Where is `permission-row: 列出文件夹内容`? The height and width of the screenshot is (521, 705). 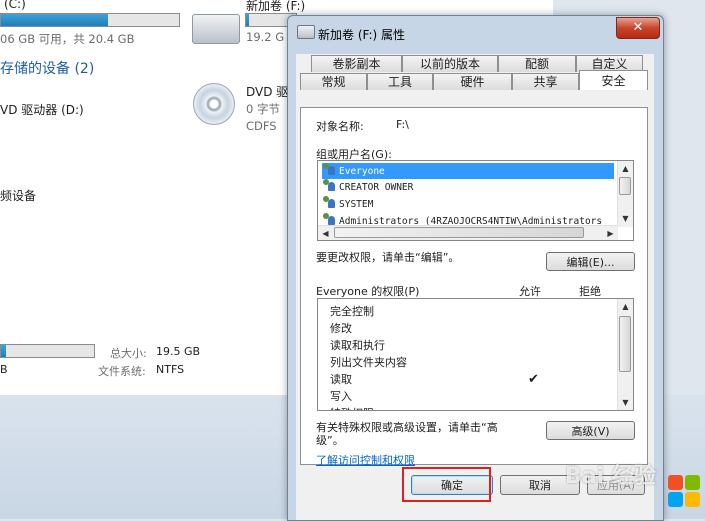 permission-row: 列出文件夹内容 is located at coordinates (368, 362).